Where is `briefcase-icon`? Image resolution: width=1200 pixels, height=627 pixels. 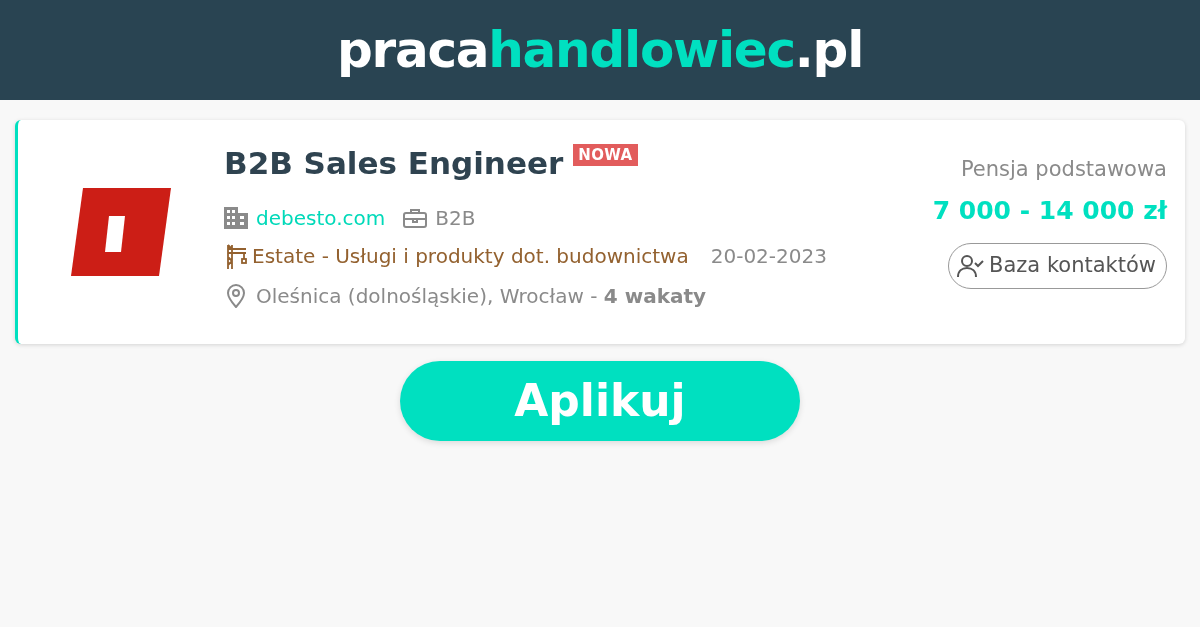 briefcase-icon is located at coordinates (415, 218).